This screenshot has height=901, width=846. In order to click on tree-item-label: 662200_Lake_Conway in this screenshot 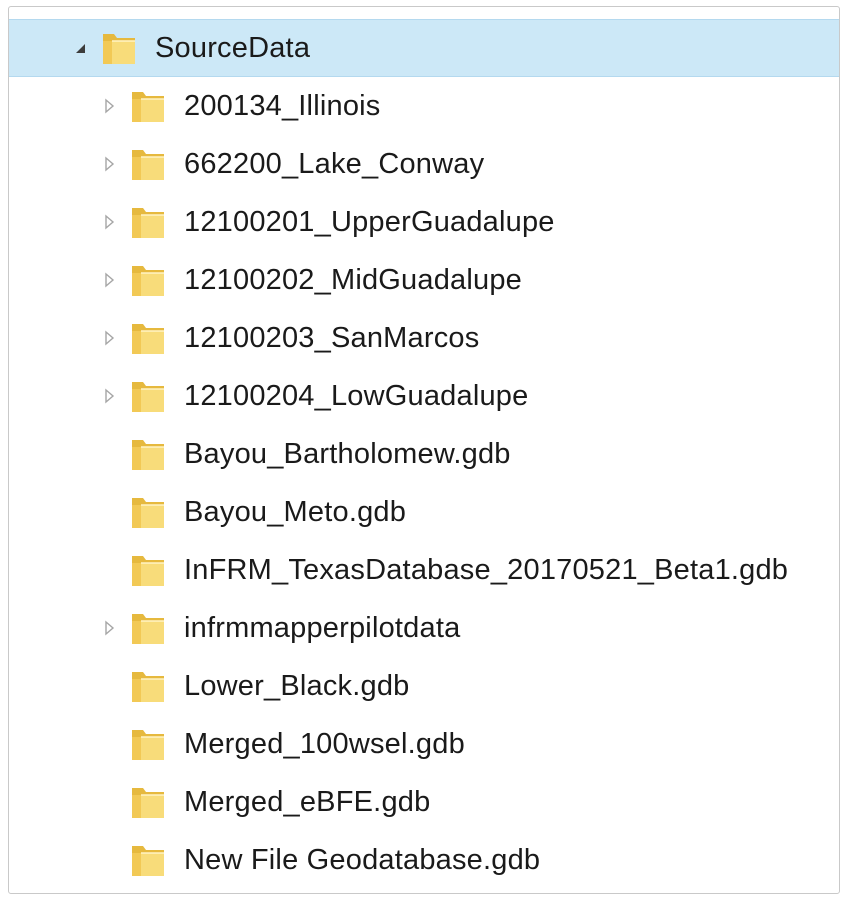, I will do `click(334, 163)`.